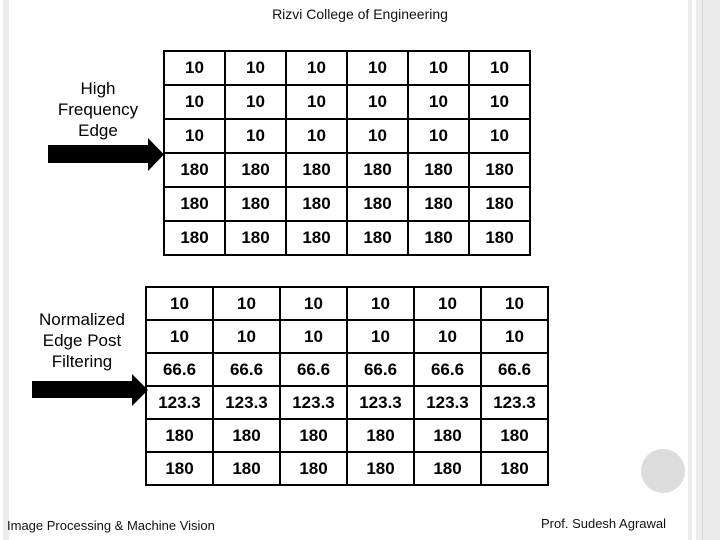 This screenshot has height=540, width=720. I want to click on label-line: Edge Post, so click(82, 340).